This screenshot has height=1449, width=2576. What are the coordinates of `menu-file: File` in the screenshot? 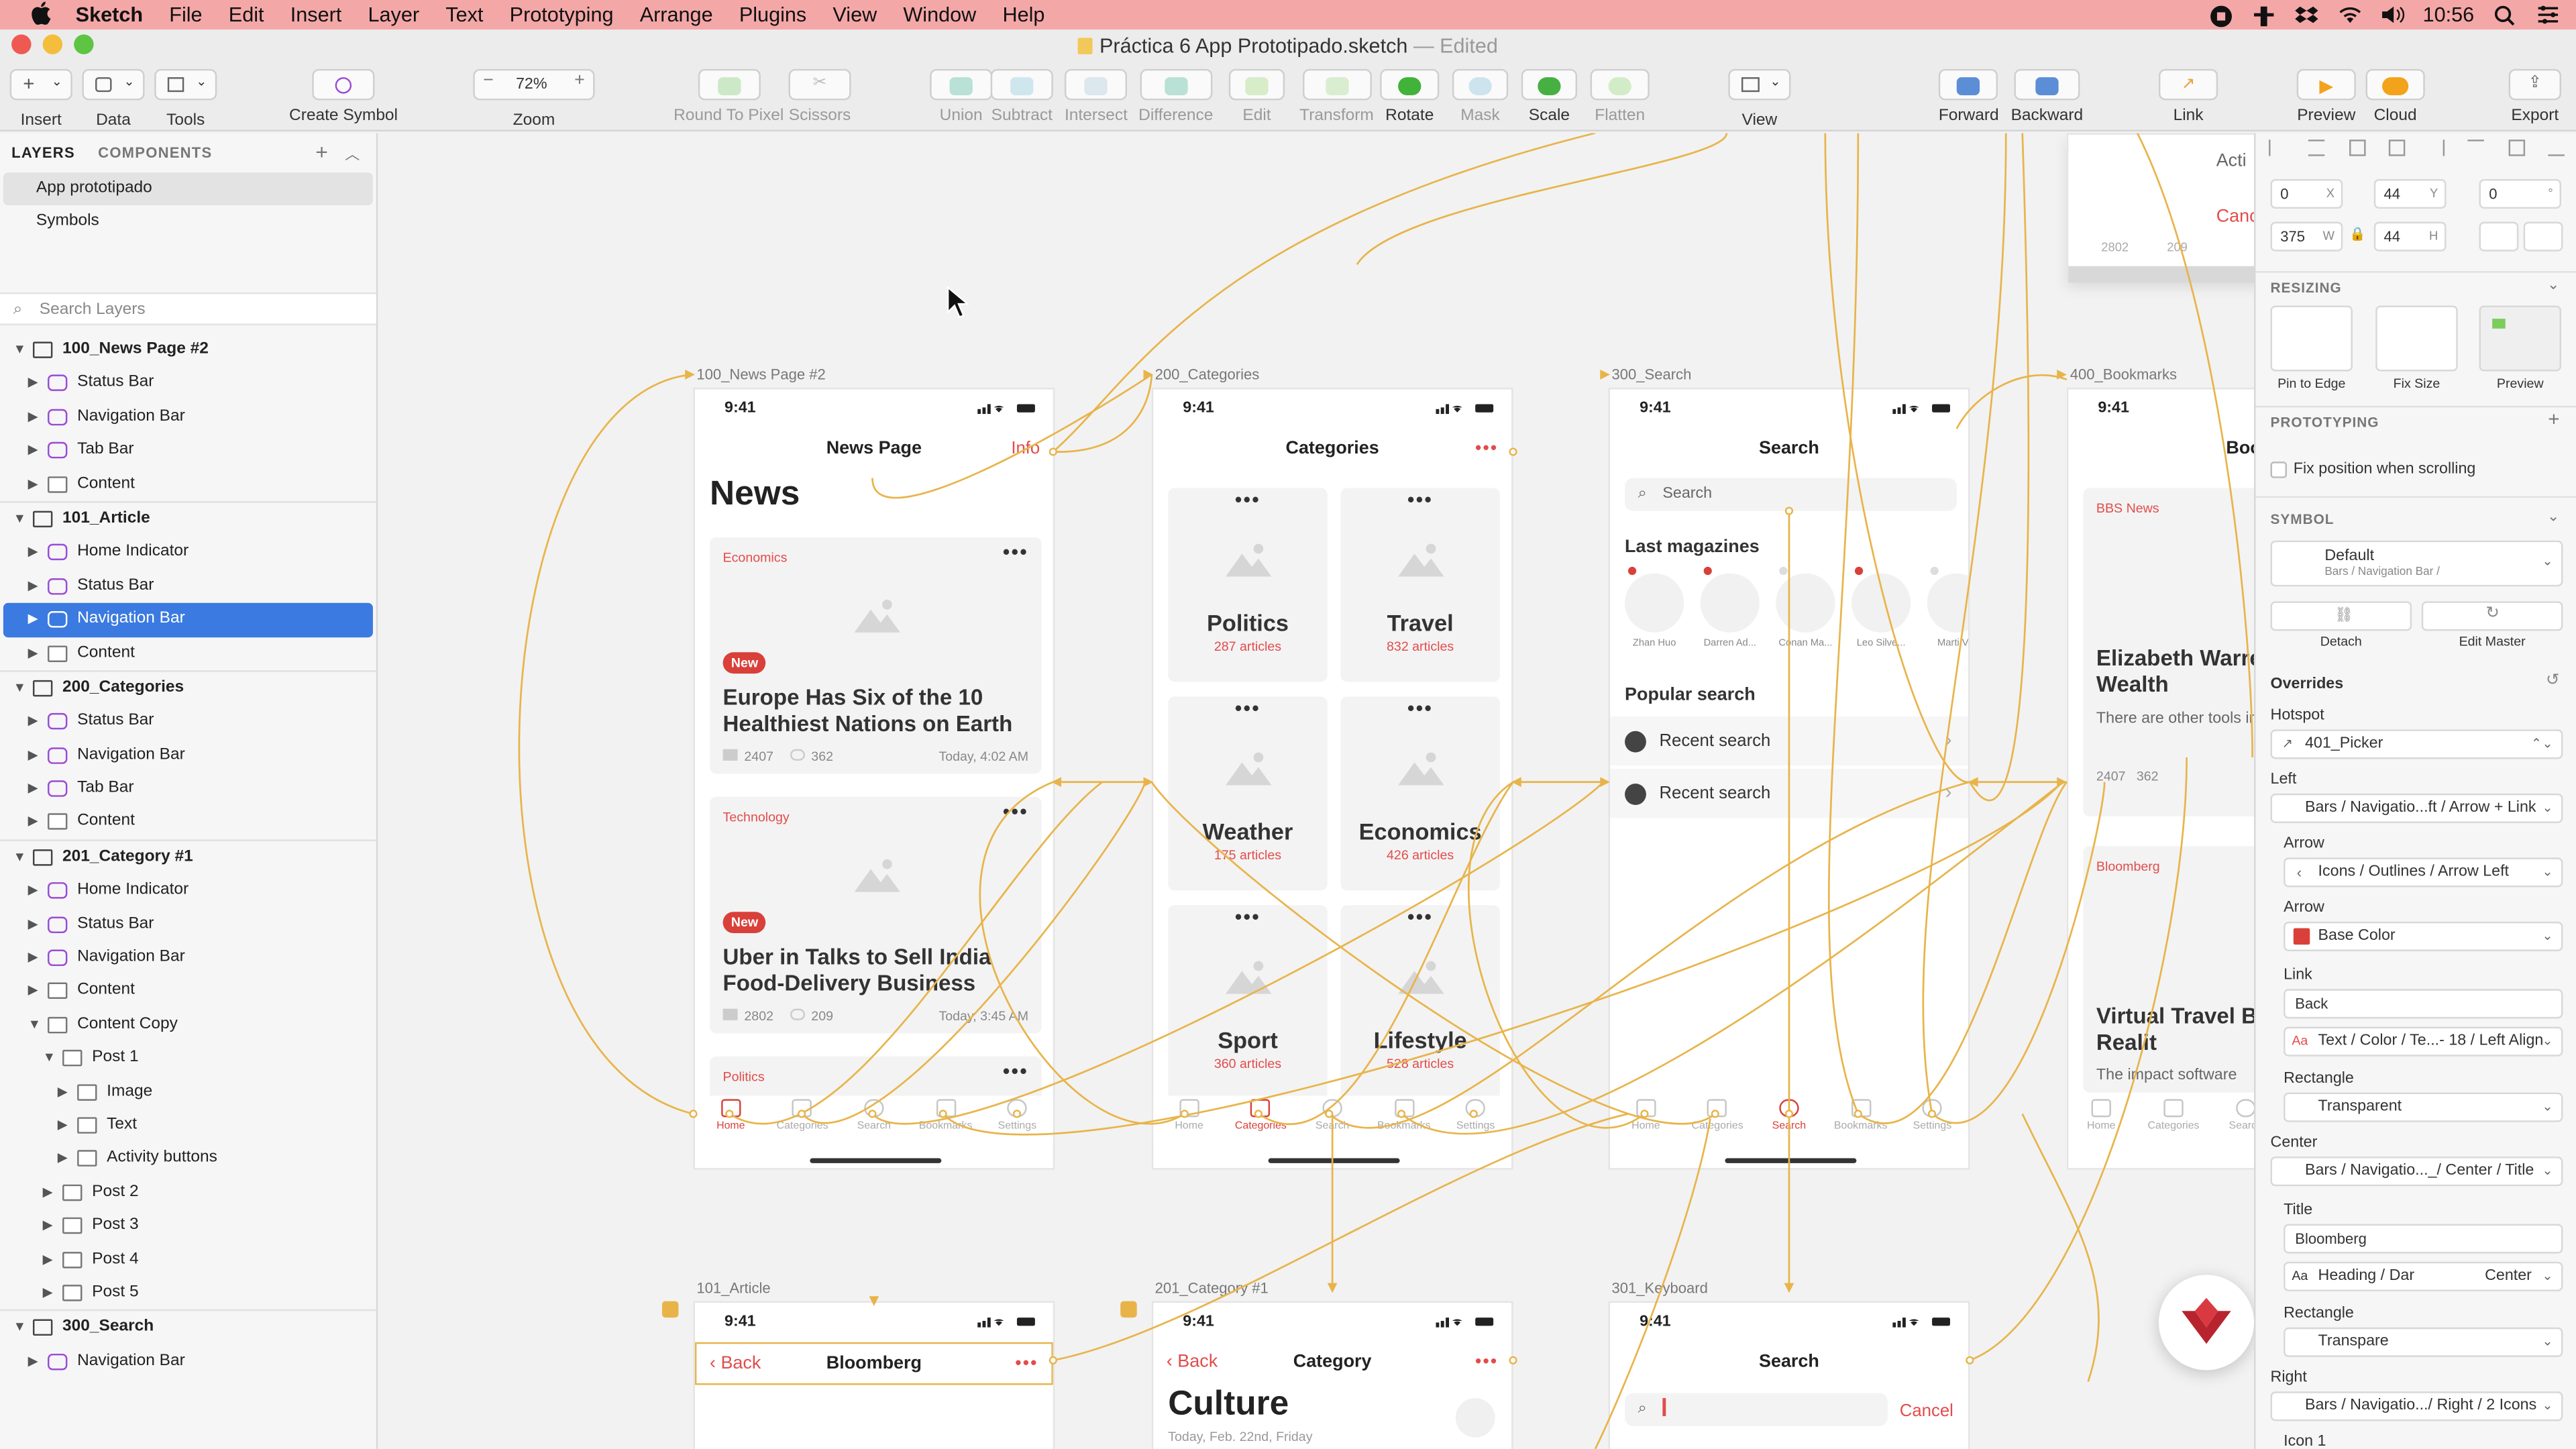 It's located at (185, 14).